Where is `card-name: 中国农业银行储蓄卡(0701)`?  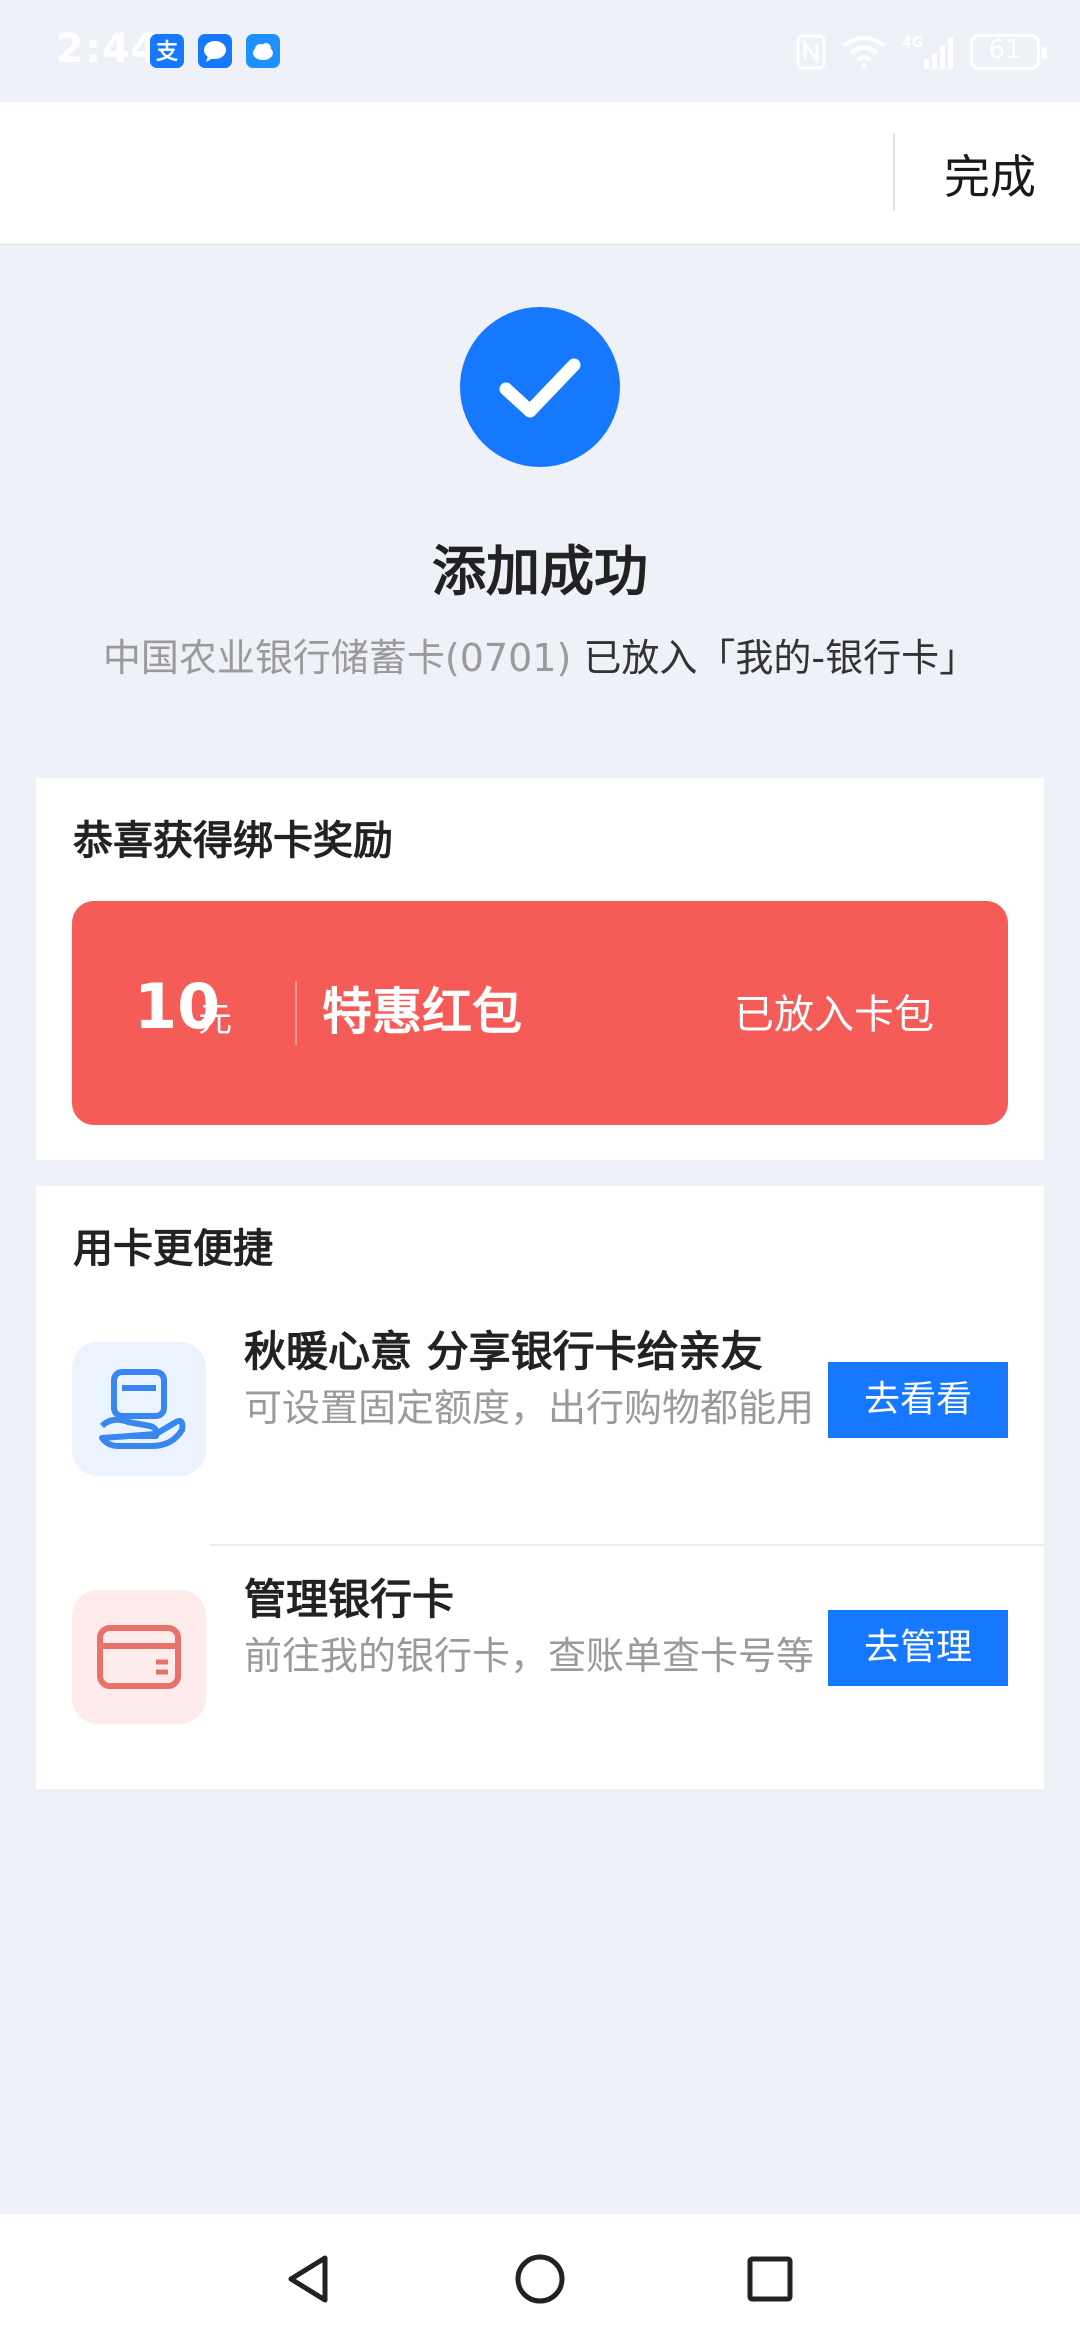
card-name: 中国农业银行储蓄卡(0701) is located at coordinates (337, 658).